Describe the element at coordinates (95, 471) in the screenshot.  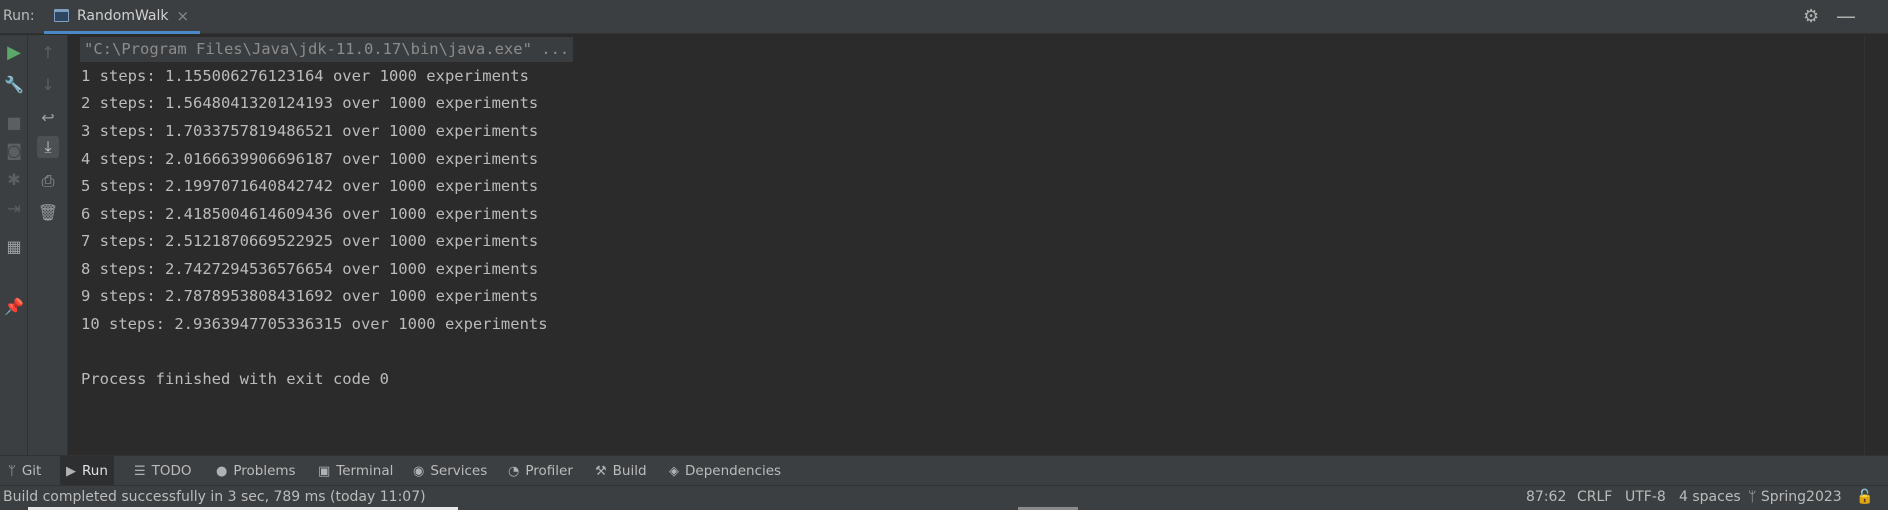
I see `tab-label: Run` at that location.